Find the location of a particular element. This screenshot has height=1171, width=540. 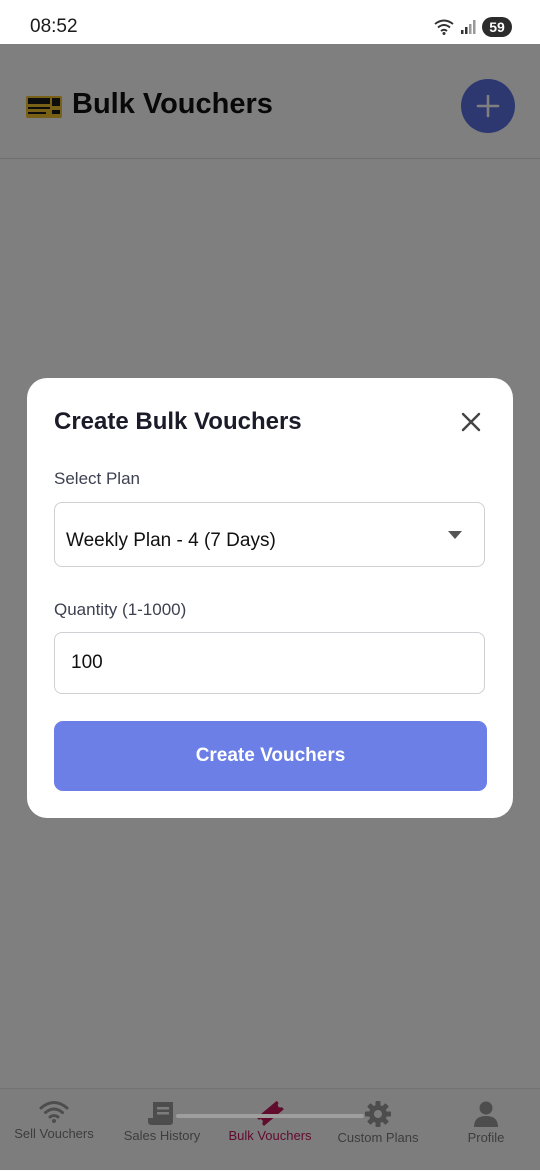

plan-select: Weekly Plan - 4 (7 Days) is located at coordinates (269, 534).